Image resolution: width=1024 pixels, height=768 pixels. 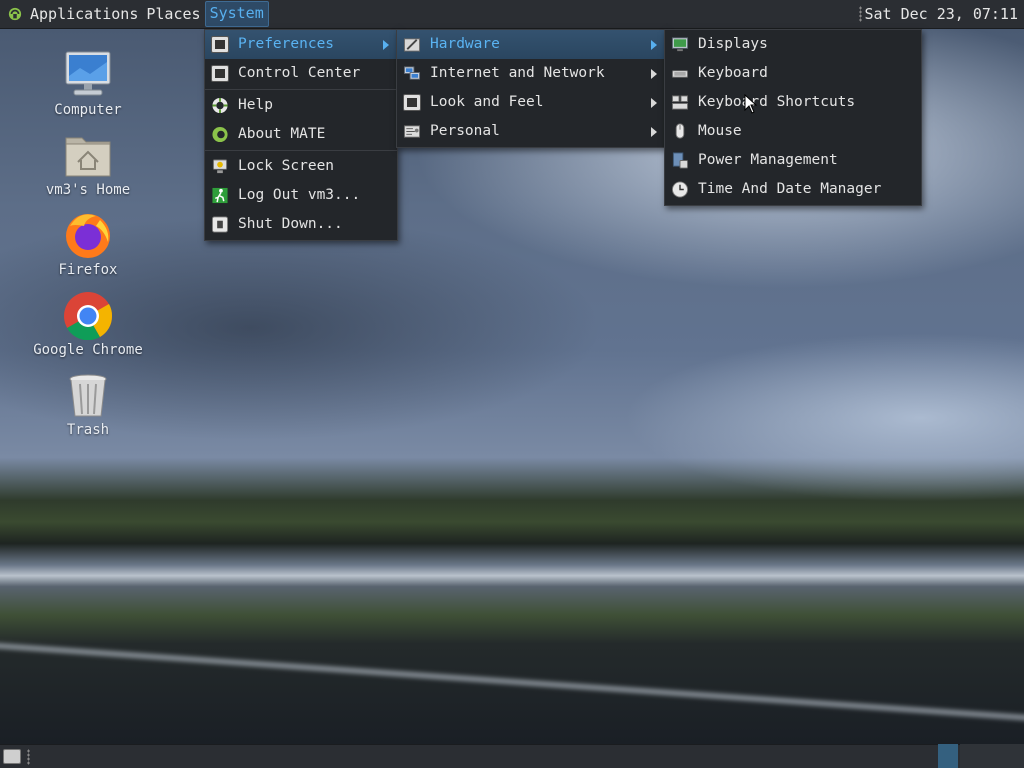 What do you see at coordinates (220, 44) in the screenshot?
I see `preferences-icon` at bounding box center [220, 44].